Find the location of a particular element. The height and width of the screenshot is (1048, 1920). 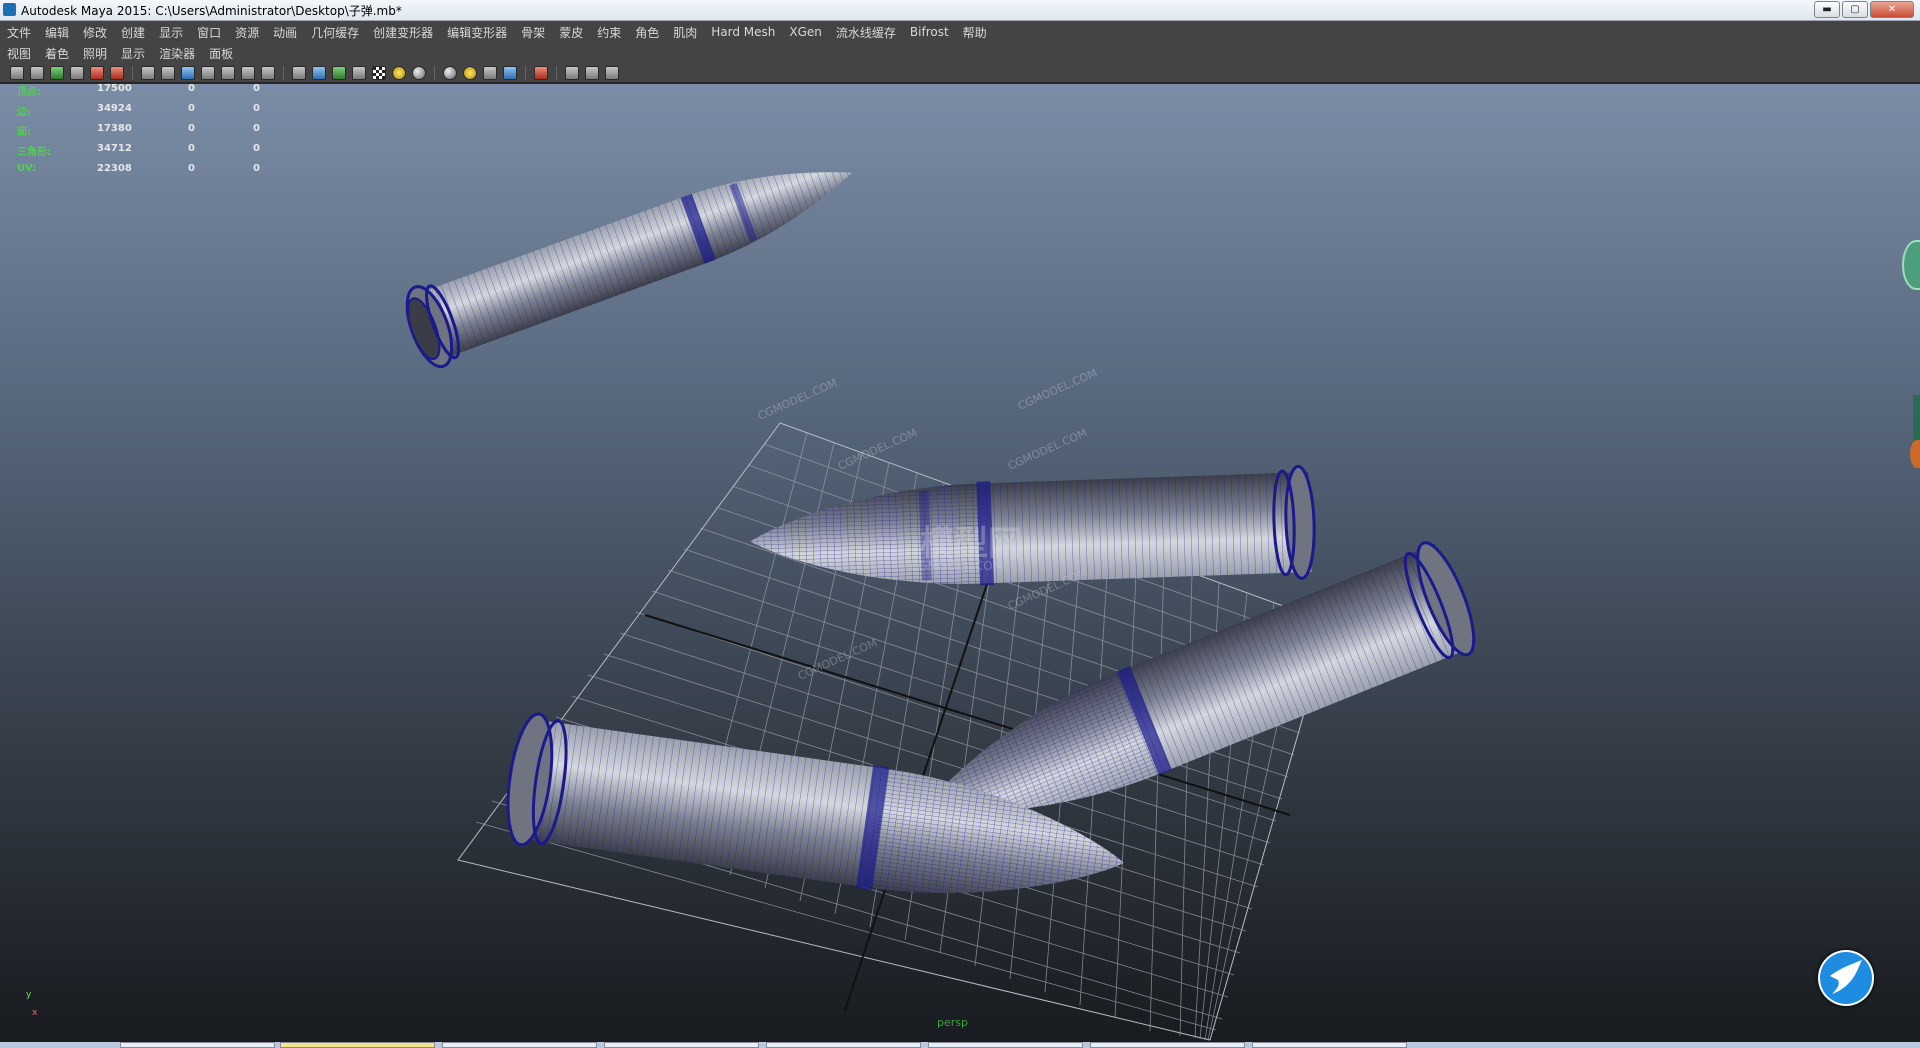

textured-icon is located at coordinates (379, 72).